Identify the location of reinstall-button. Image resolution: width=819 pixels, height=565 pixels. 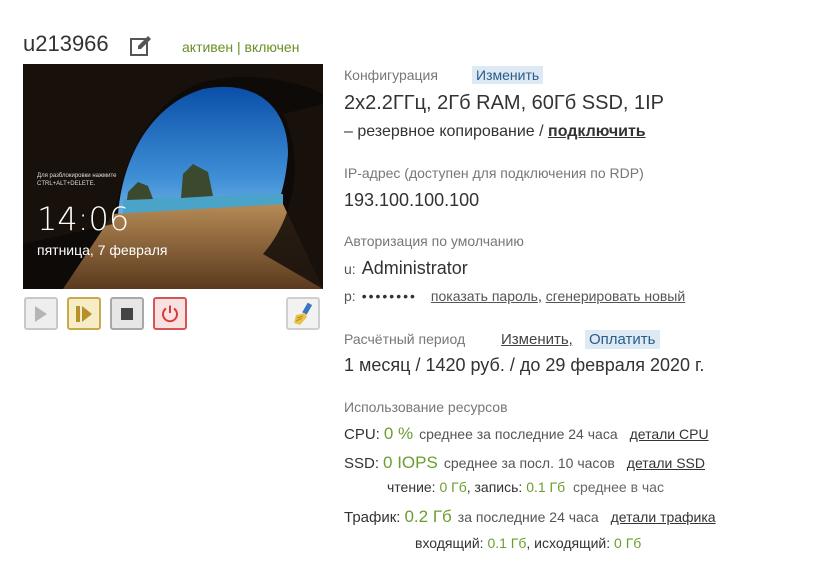
(303, 313).